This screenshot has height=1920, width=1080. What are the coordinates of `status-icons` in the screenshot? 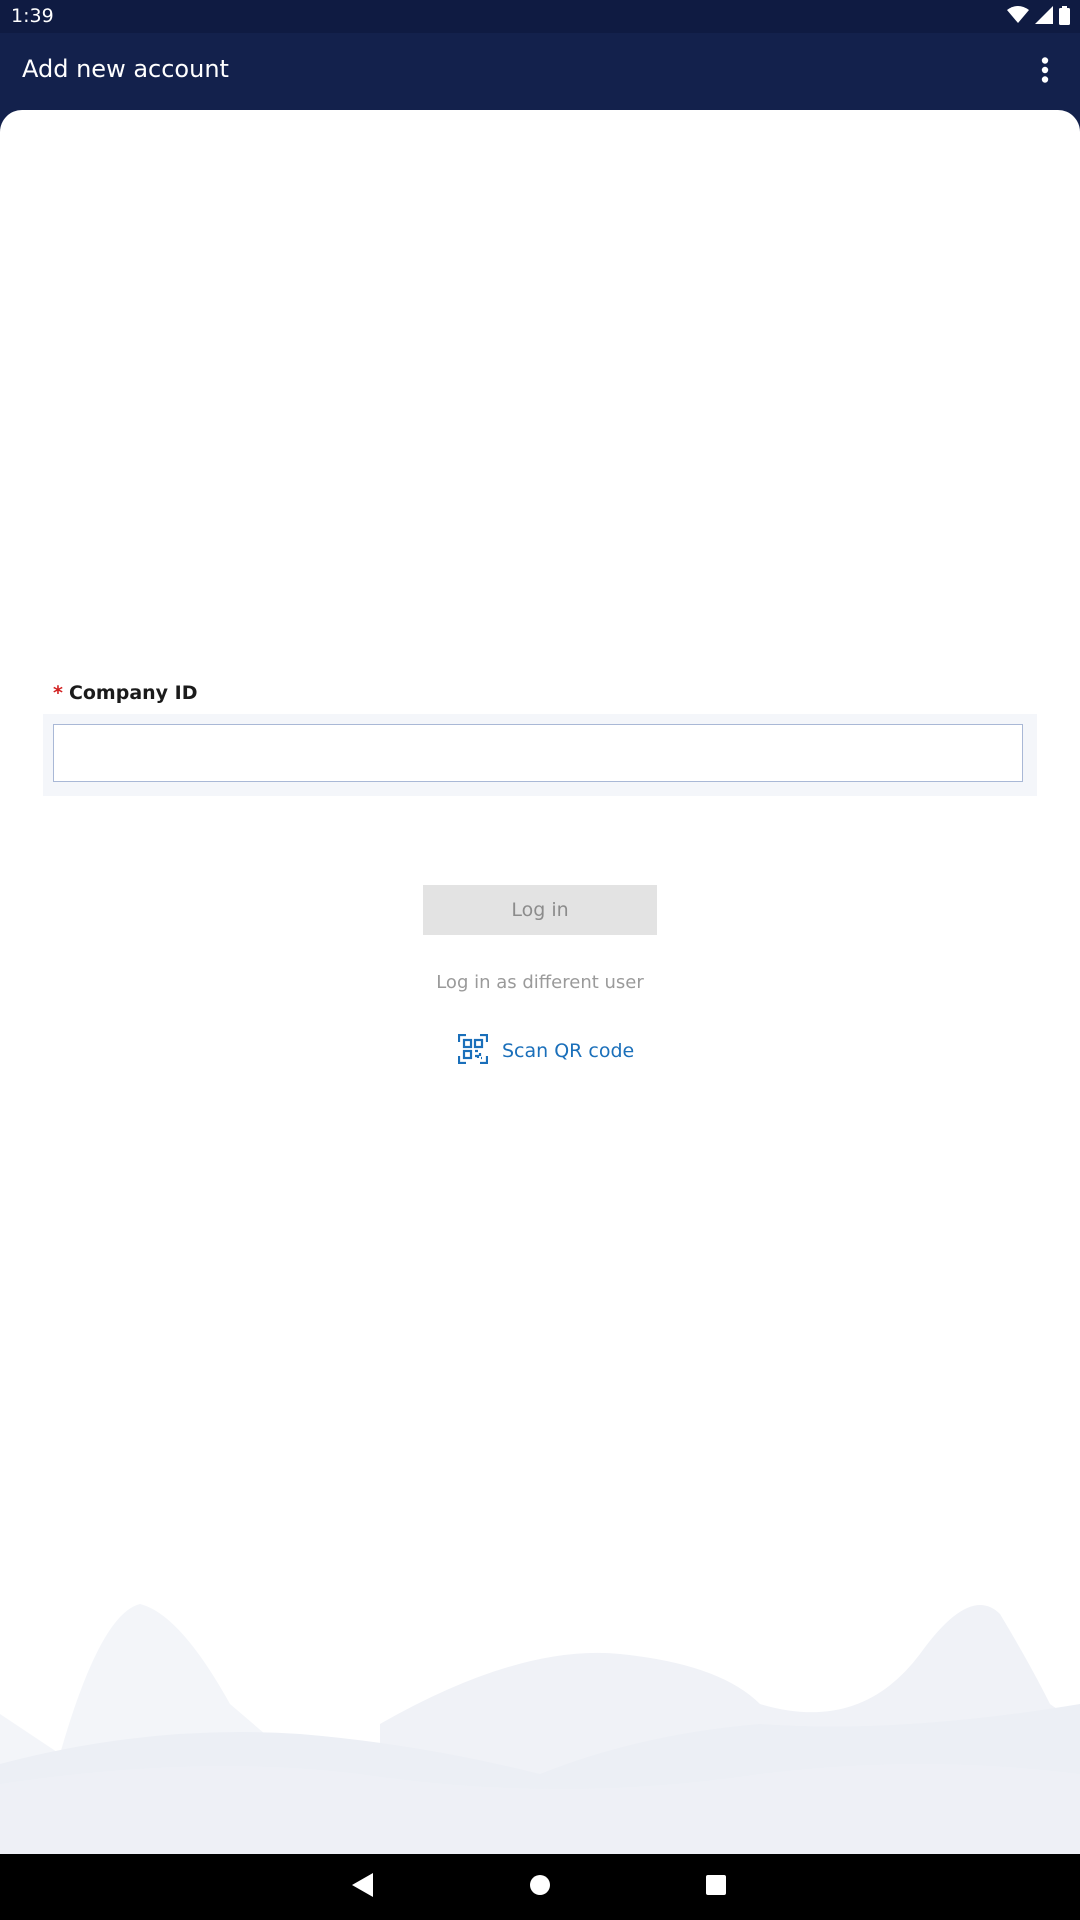 It's located at (1038, 17).